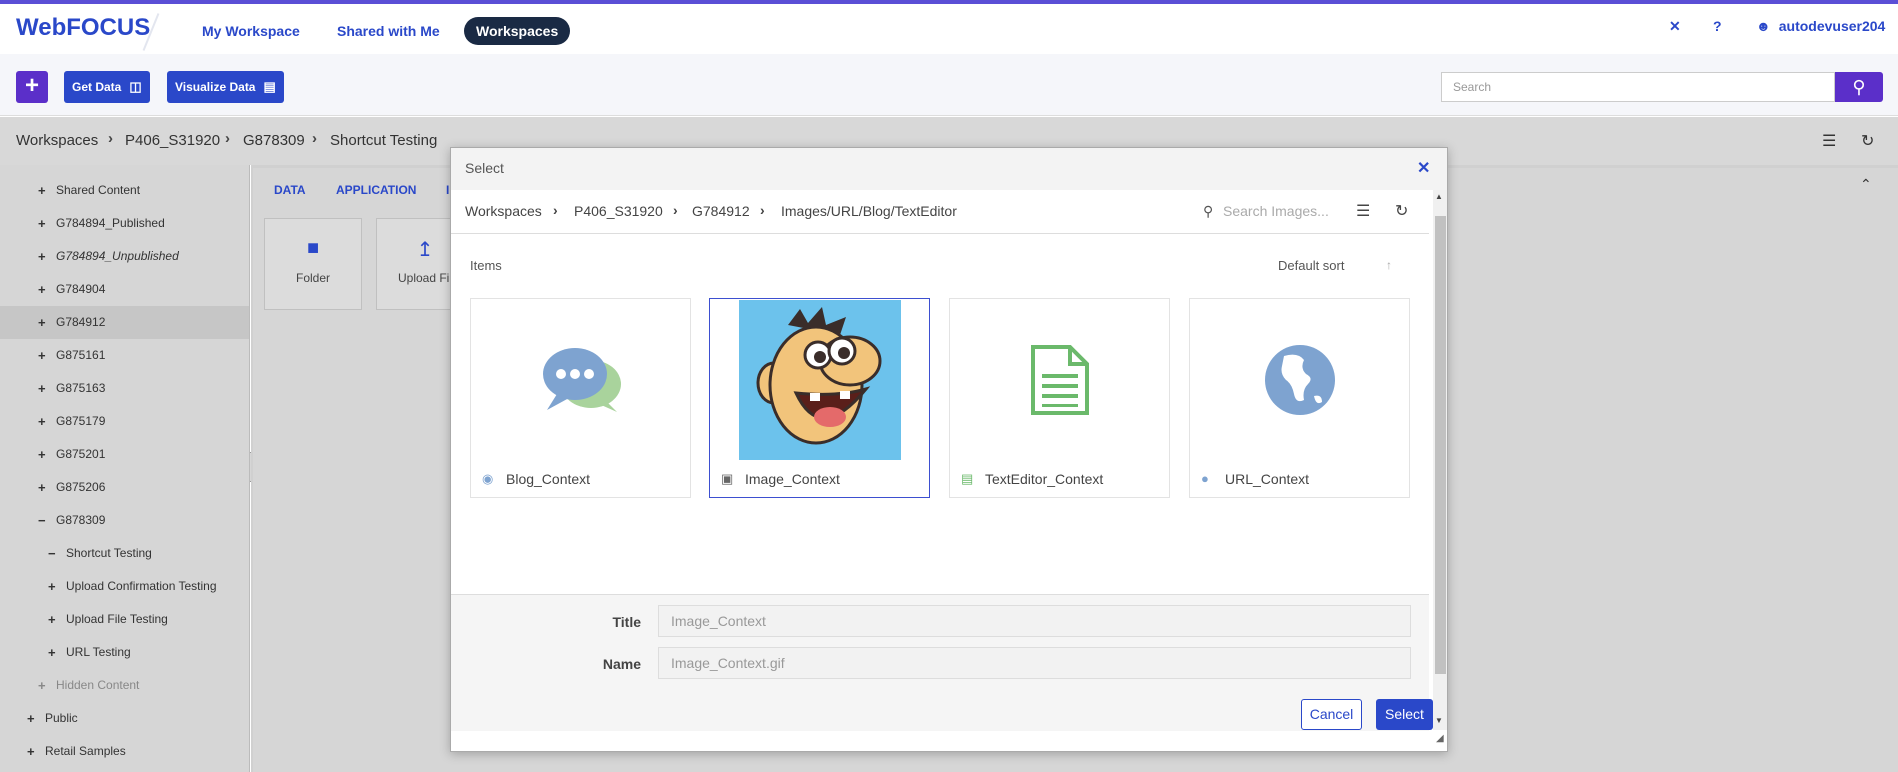  I want to click on tree-item: + Hidden Content, so click(124, 685).